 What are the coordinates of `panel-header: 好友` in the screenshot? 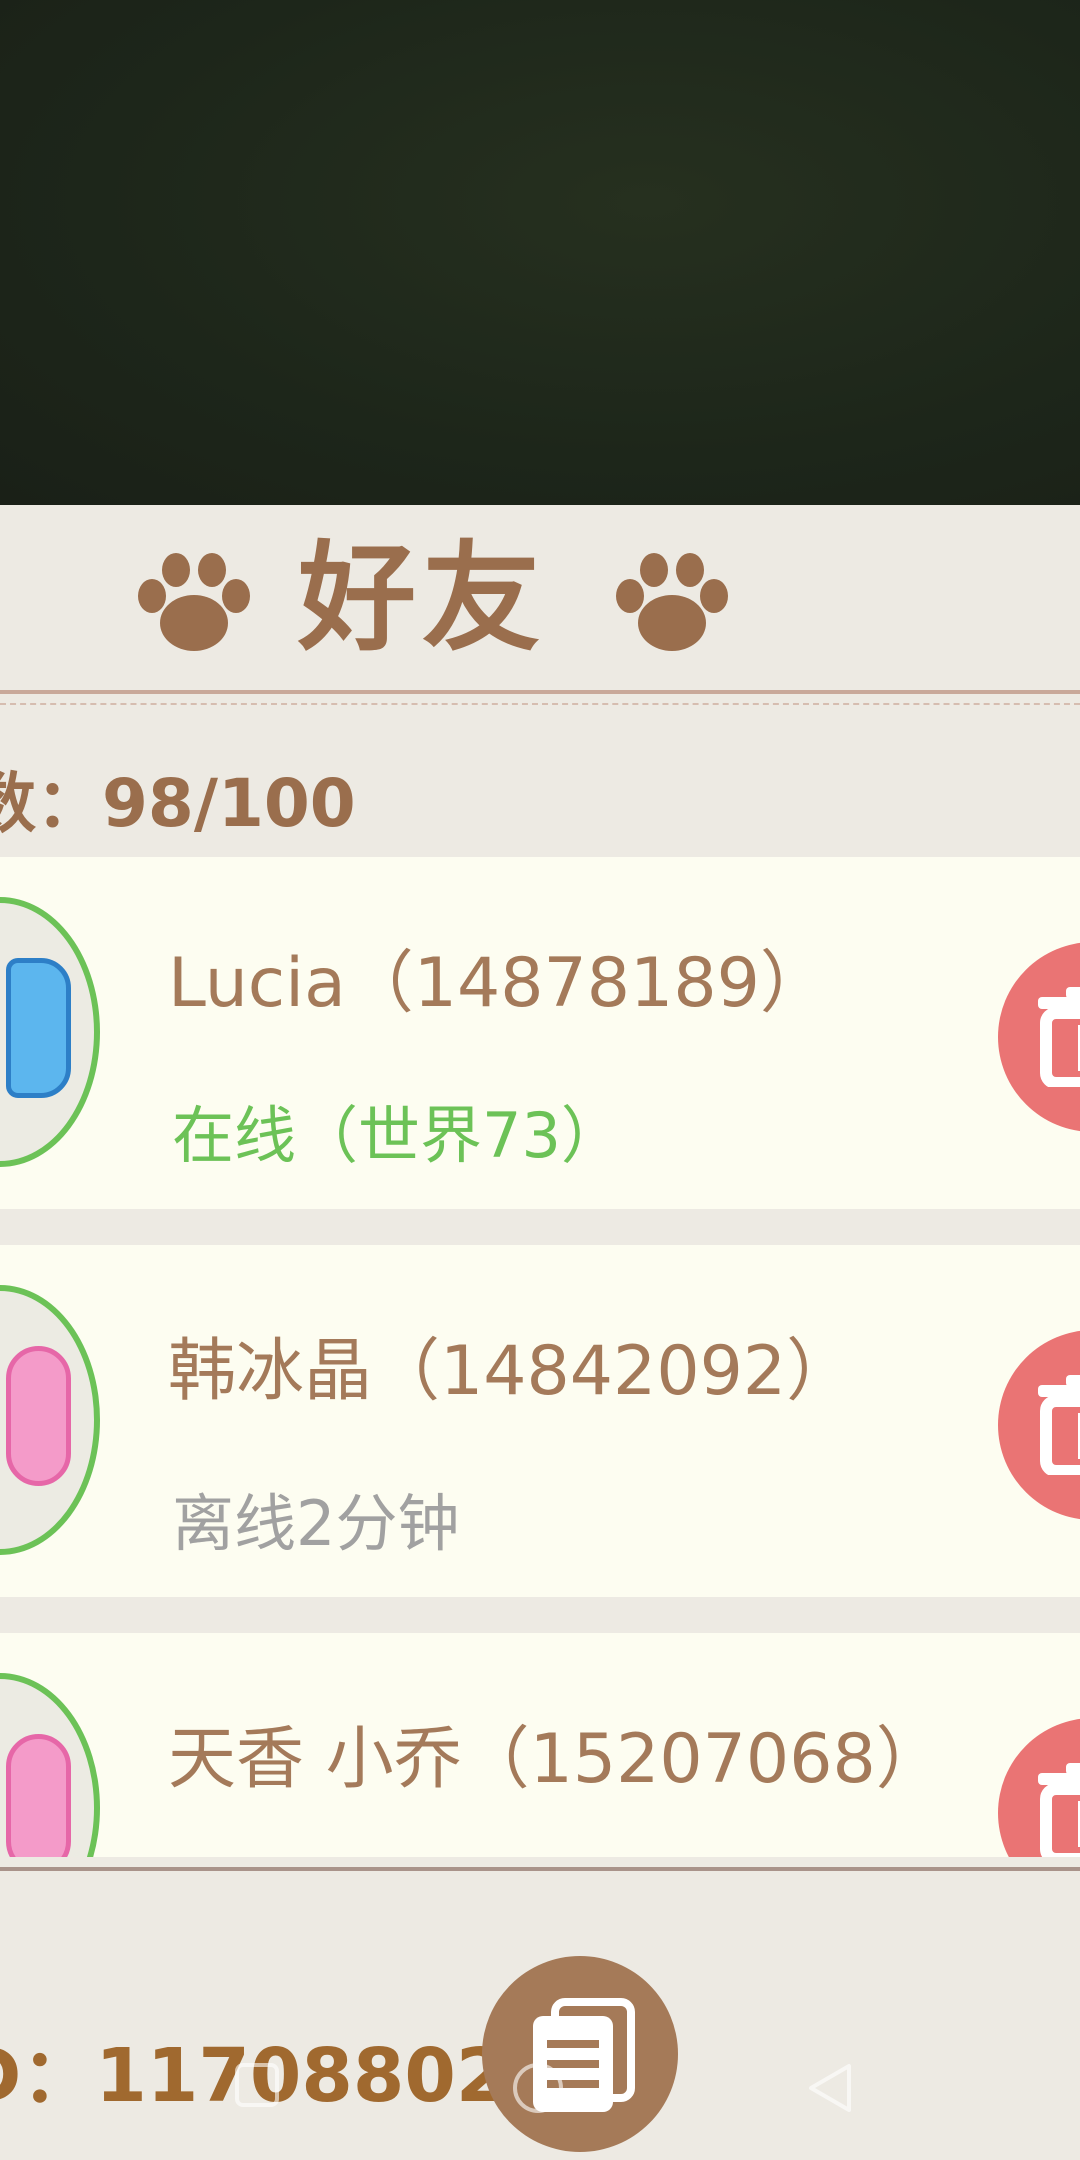 It's located at (540, 597).